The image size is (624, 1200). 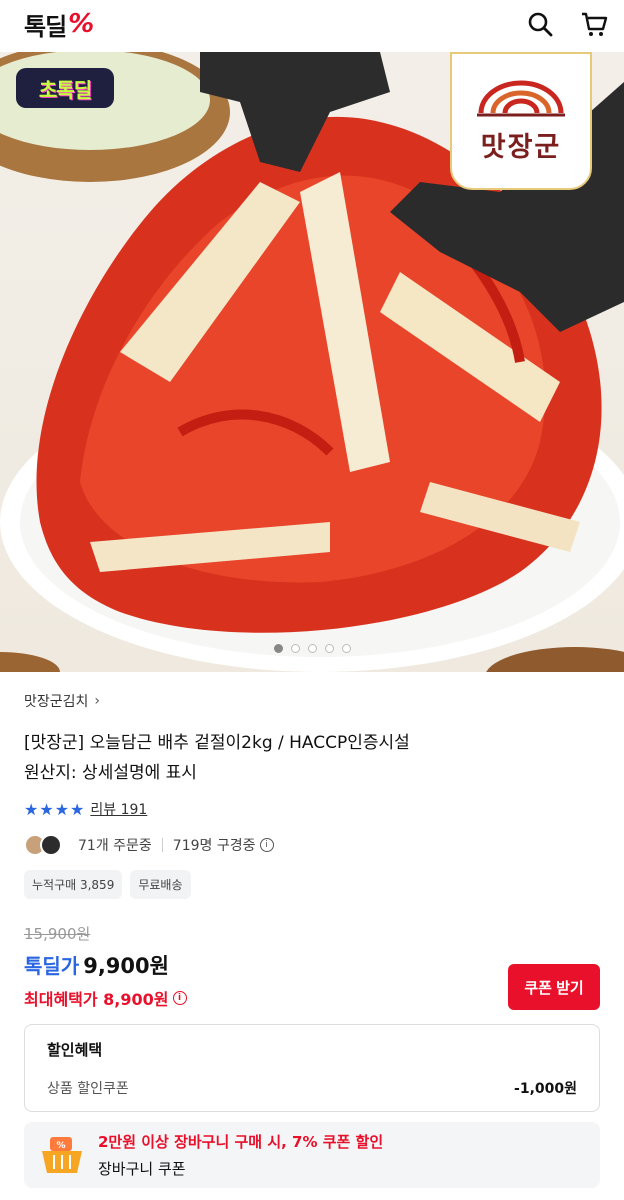 I want to click on rating-stars: ★ ★ ★ ★, so click(x=54, y=809).